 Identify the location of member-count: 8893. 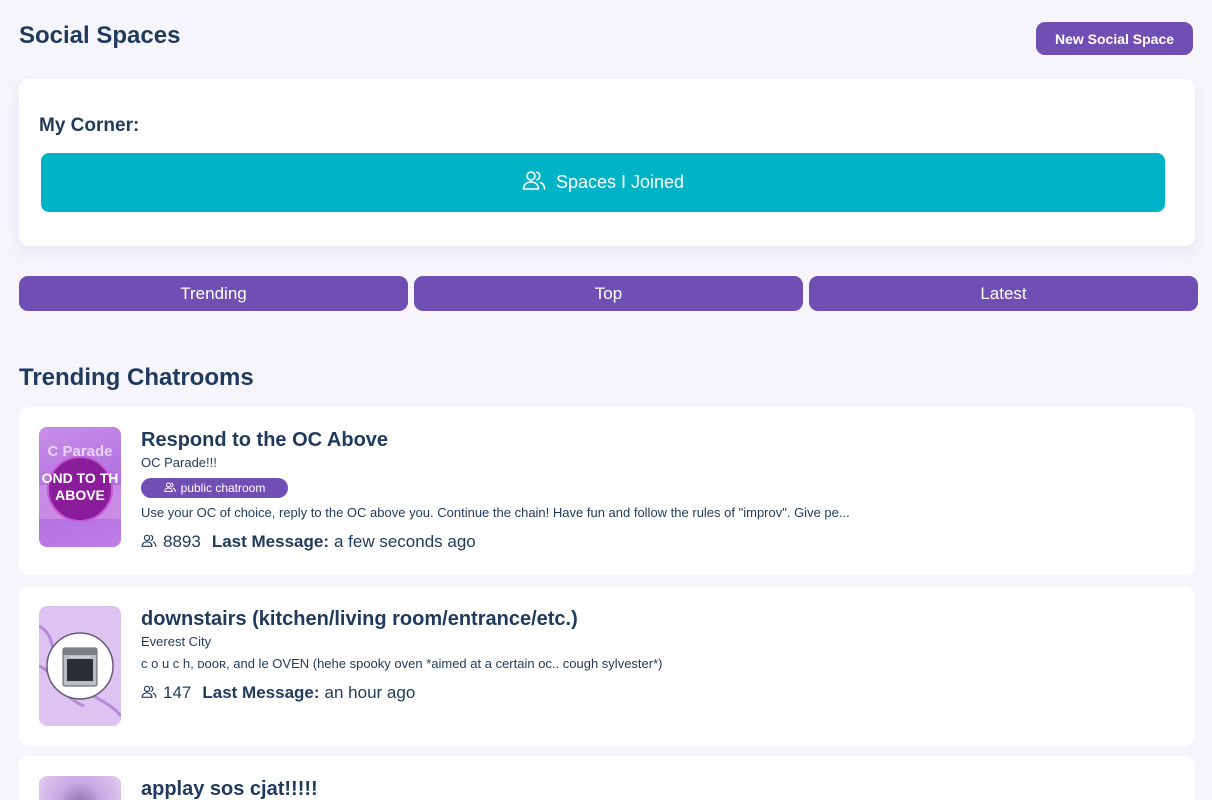
(182, 541).